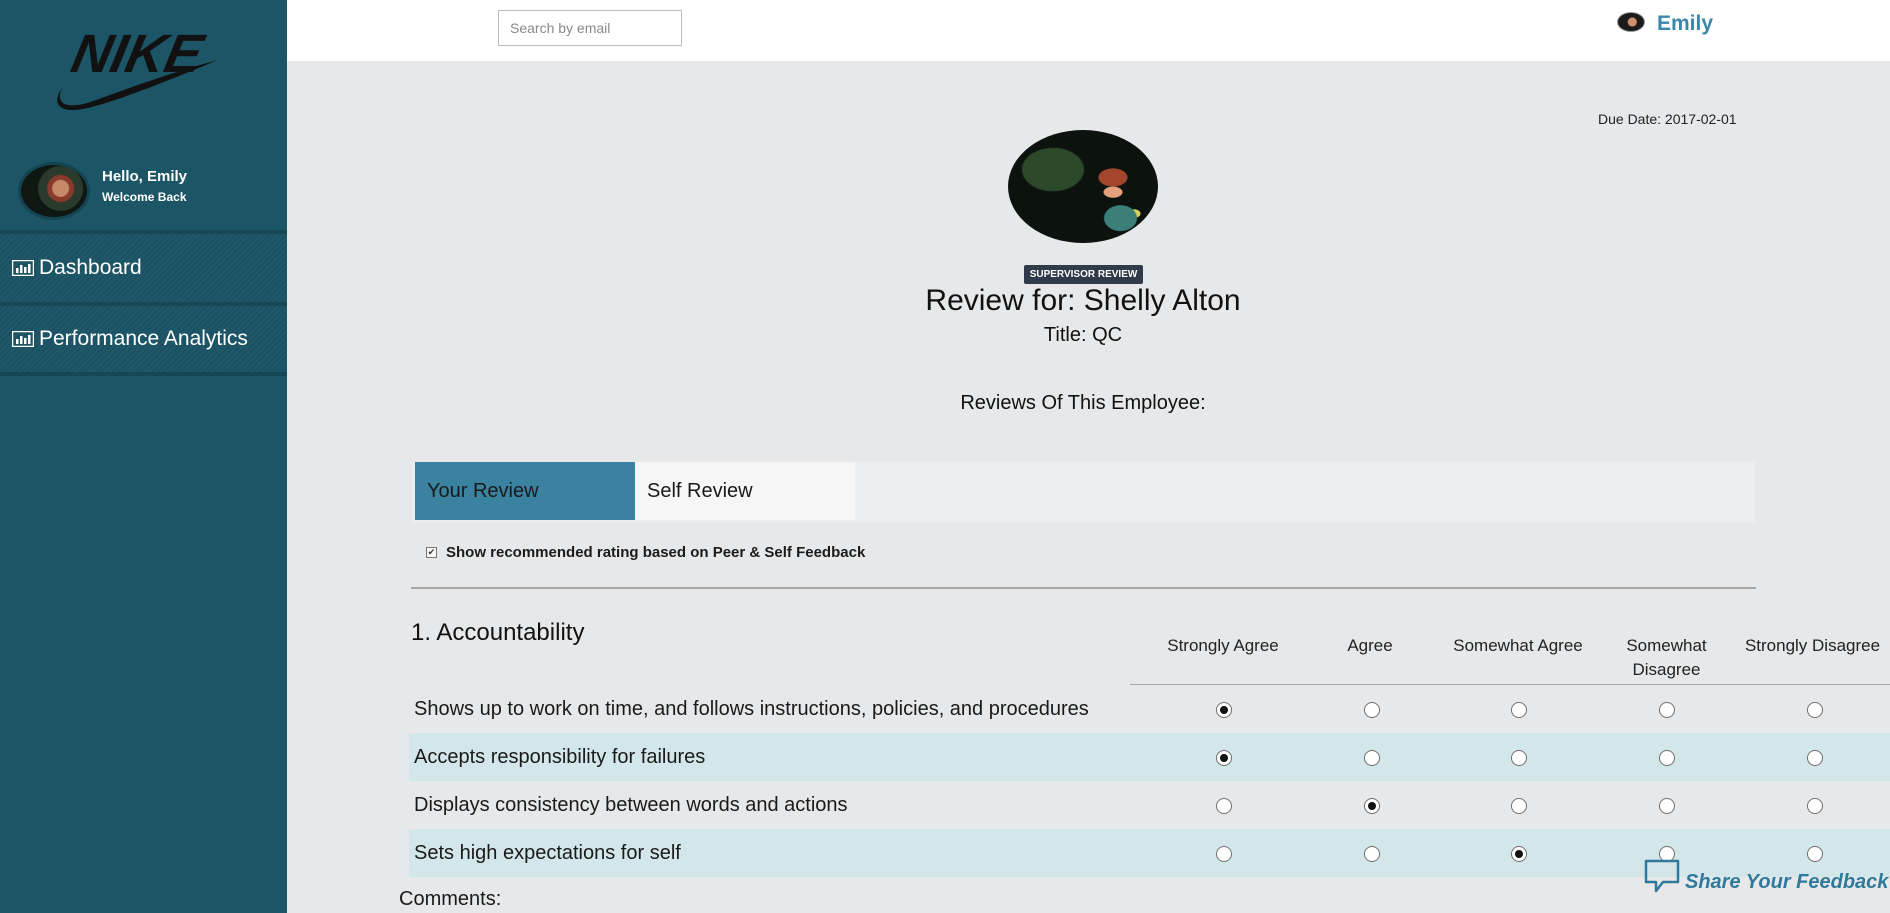 The image size is (1890, 913). What do you see at coordinates (1084, 492) in the screenshot?
I see `review-tabs: Your Review Self Review` at bounding box center [1084, 492].